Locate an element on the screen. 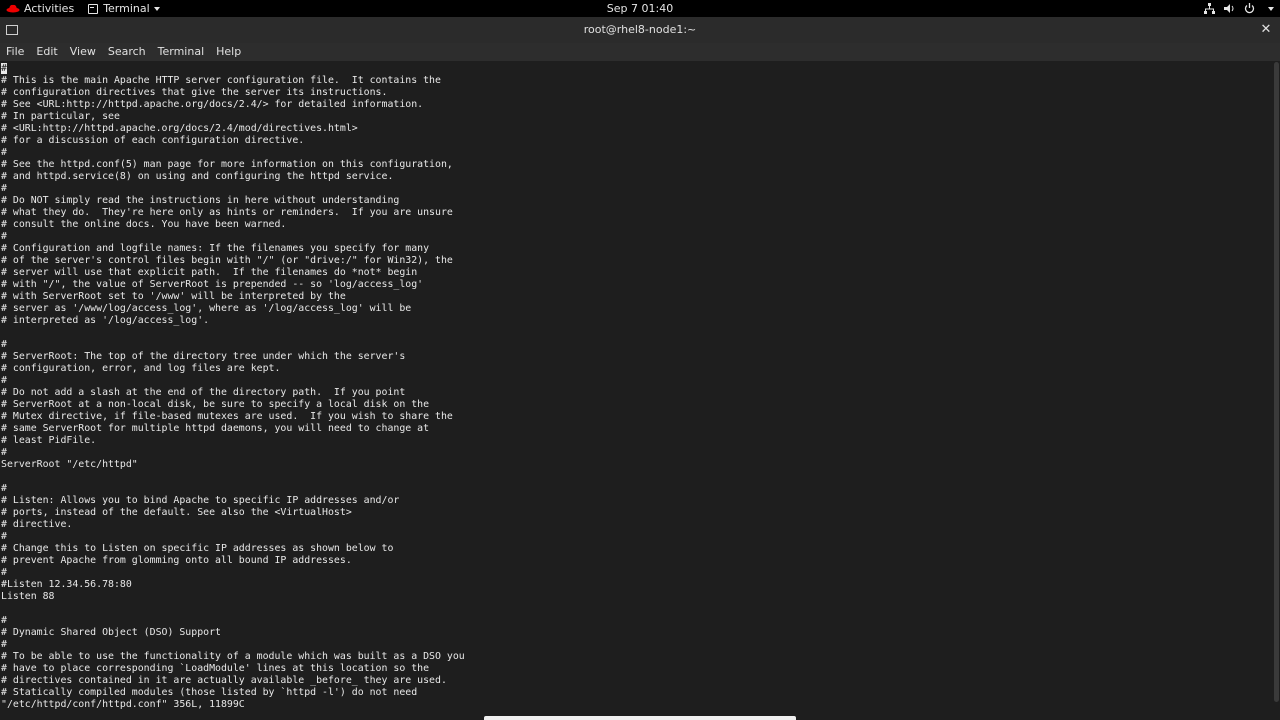 This screenshot has width=1280, height=720. close-icon: ✕ is located at coordinates (1266, 30).